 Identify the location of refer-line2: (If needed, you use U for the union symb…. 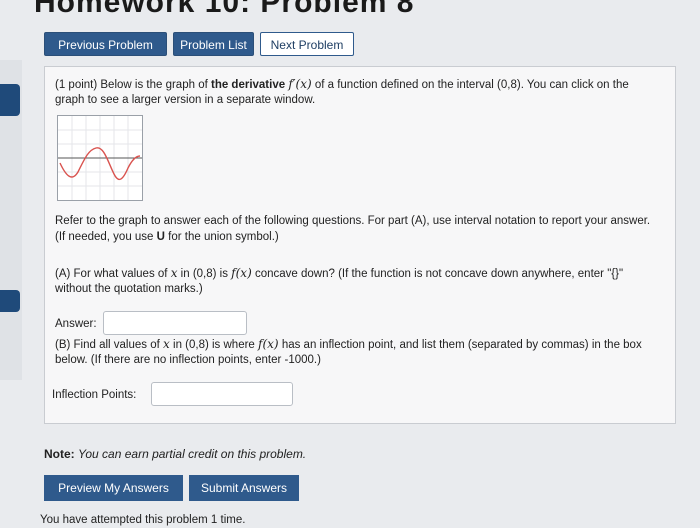
(167, 237).